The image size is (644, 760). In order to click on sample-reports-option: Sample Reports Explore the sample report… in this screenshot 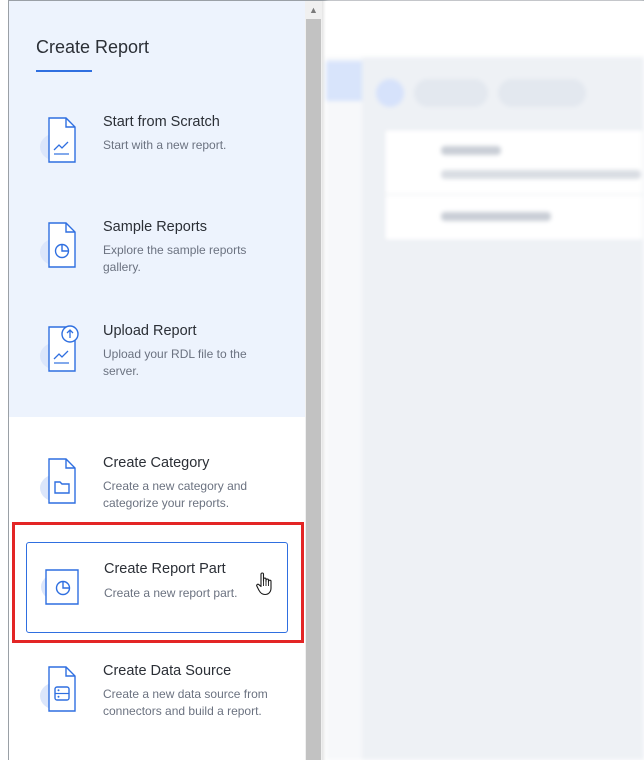, I will do `click(156, 249)`.